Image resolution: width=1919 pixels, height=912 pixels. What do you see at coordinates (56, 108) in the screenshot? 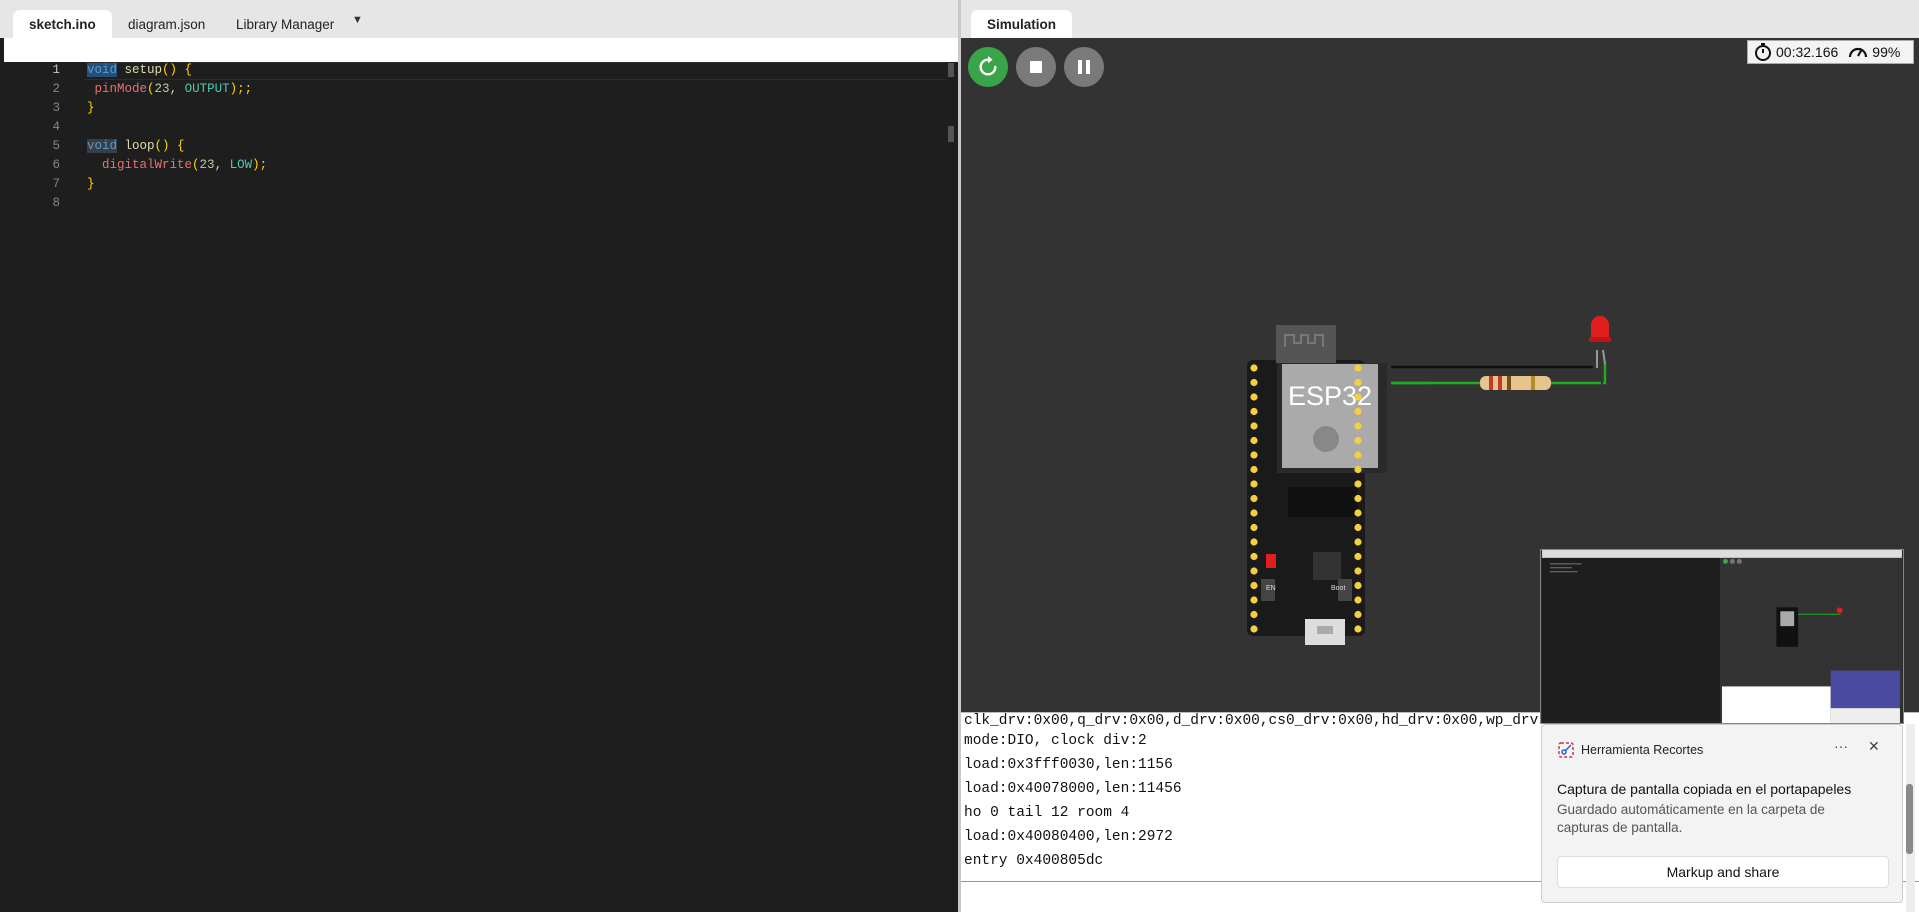
I see `line-number: 3` at bounding box center [56, 108].